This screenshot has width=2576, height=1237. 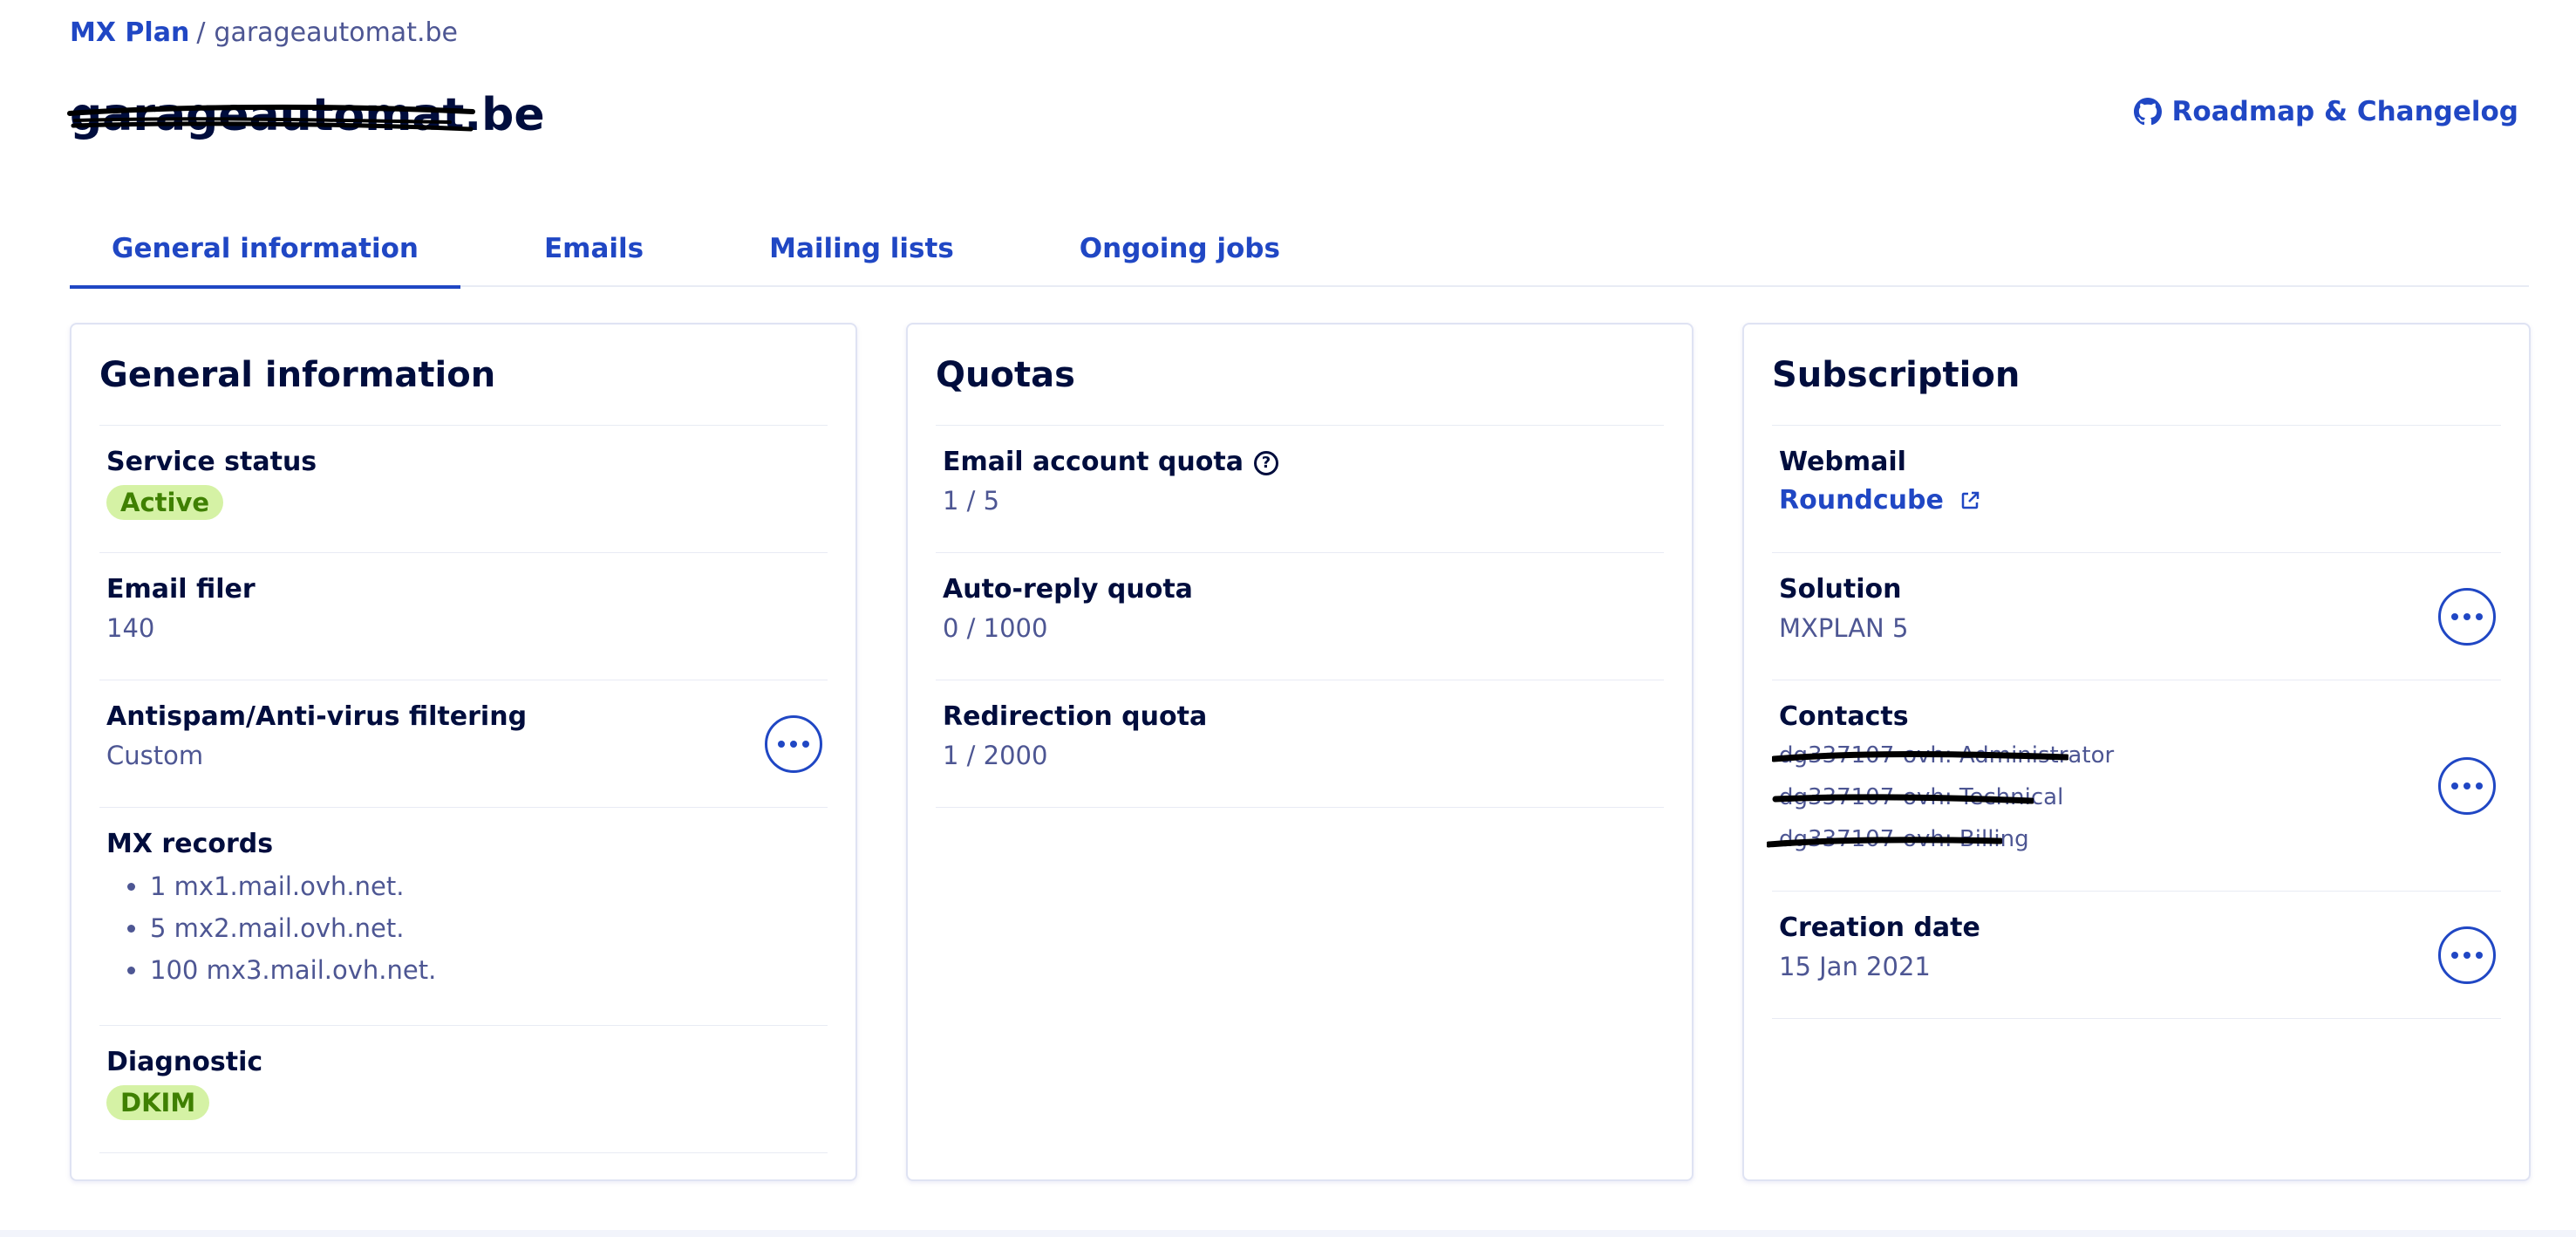 I want to click on tile-label: Redirection quota, so click(x=1075, y=716).